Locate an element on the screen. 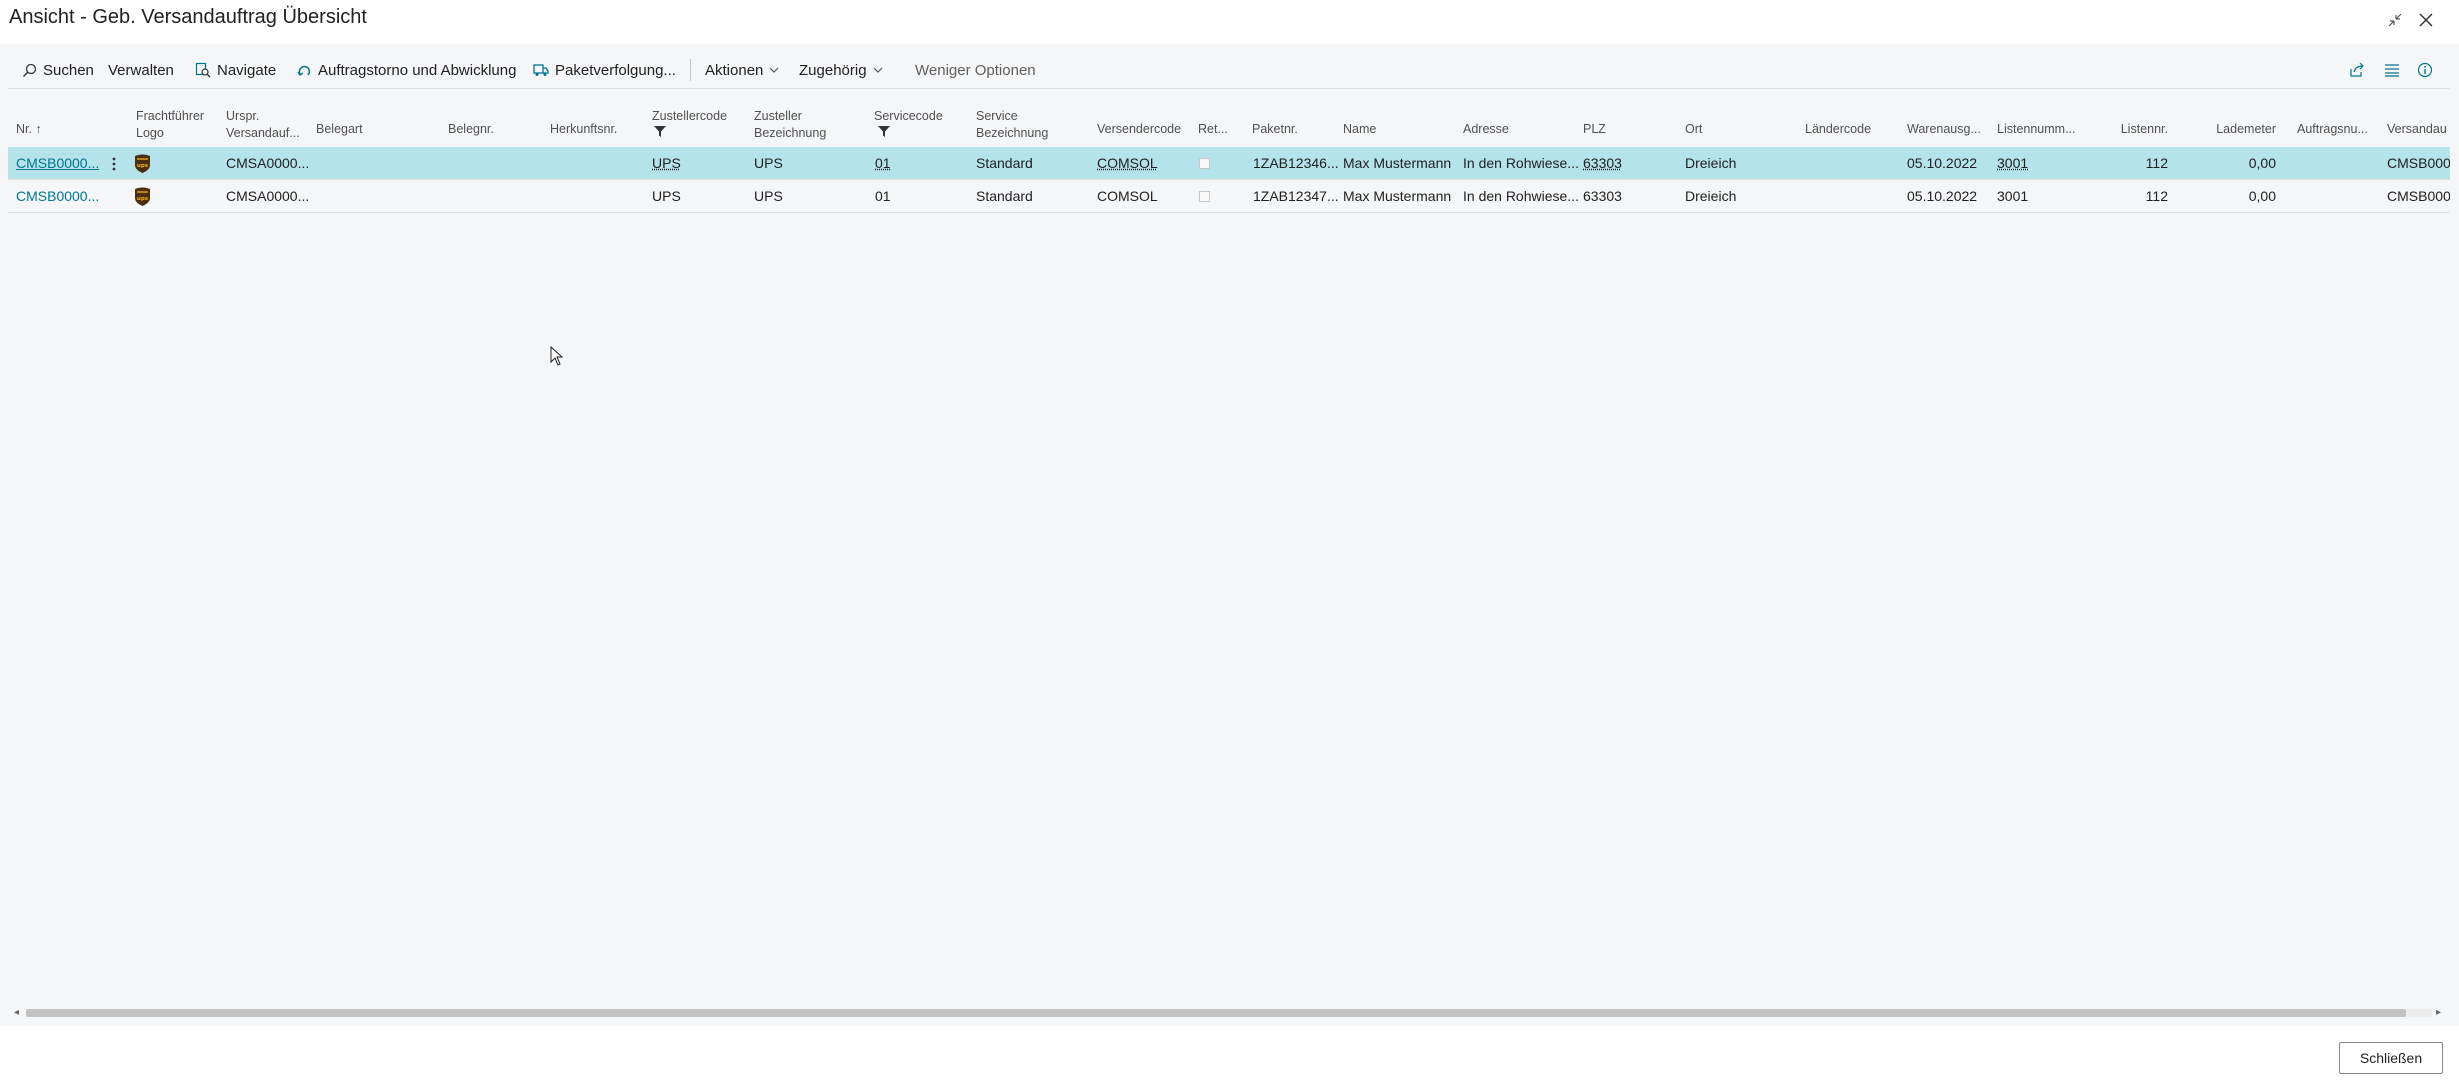  fewer-options-label: Weniger Optionen is located at coordinates (975, 70).